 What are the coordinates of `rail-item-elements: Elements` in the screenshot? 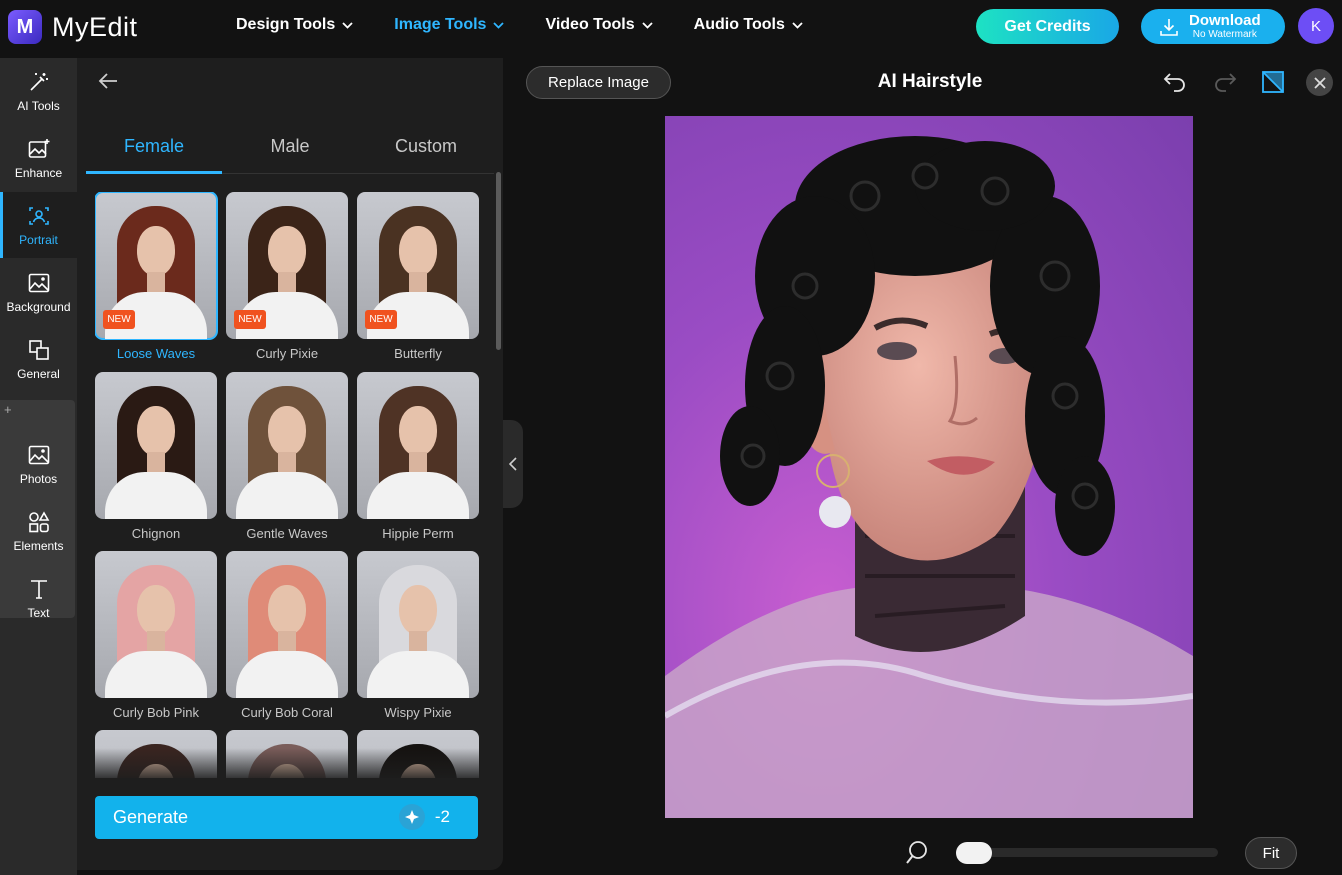 It's located at (38, 531).